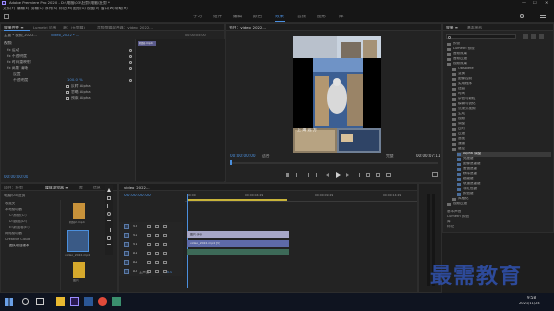 This screenshot has width=554, height=311. I want to click on mark-out-icon, so click(307, 175).